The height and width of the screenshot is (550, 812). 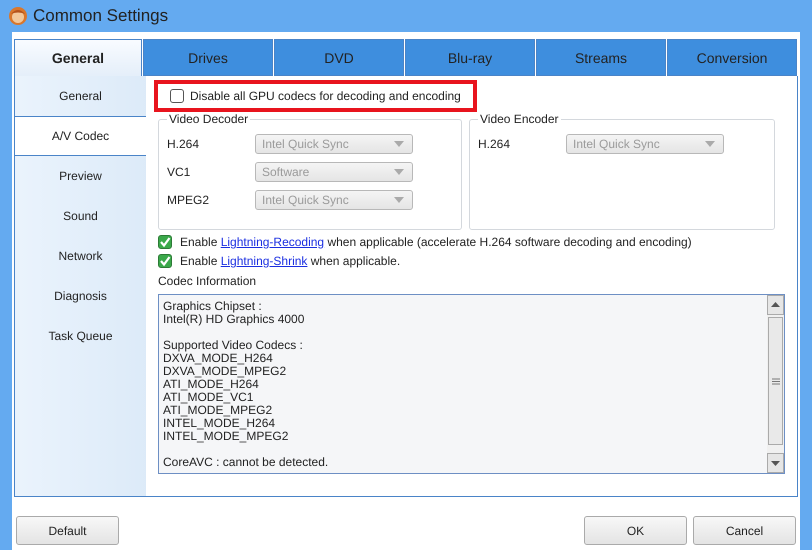 I want to click on scroll-up-button, so click(x=775, y=305).